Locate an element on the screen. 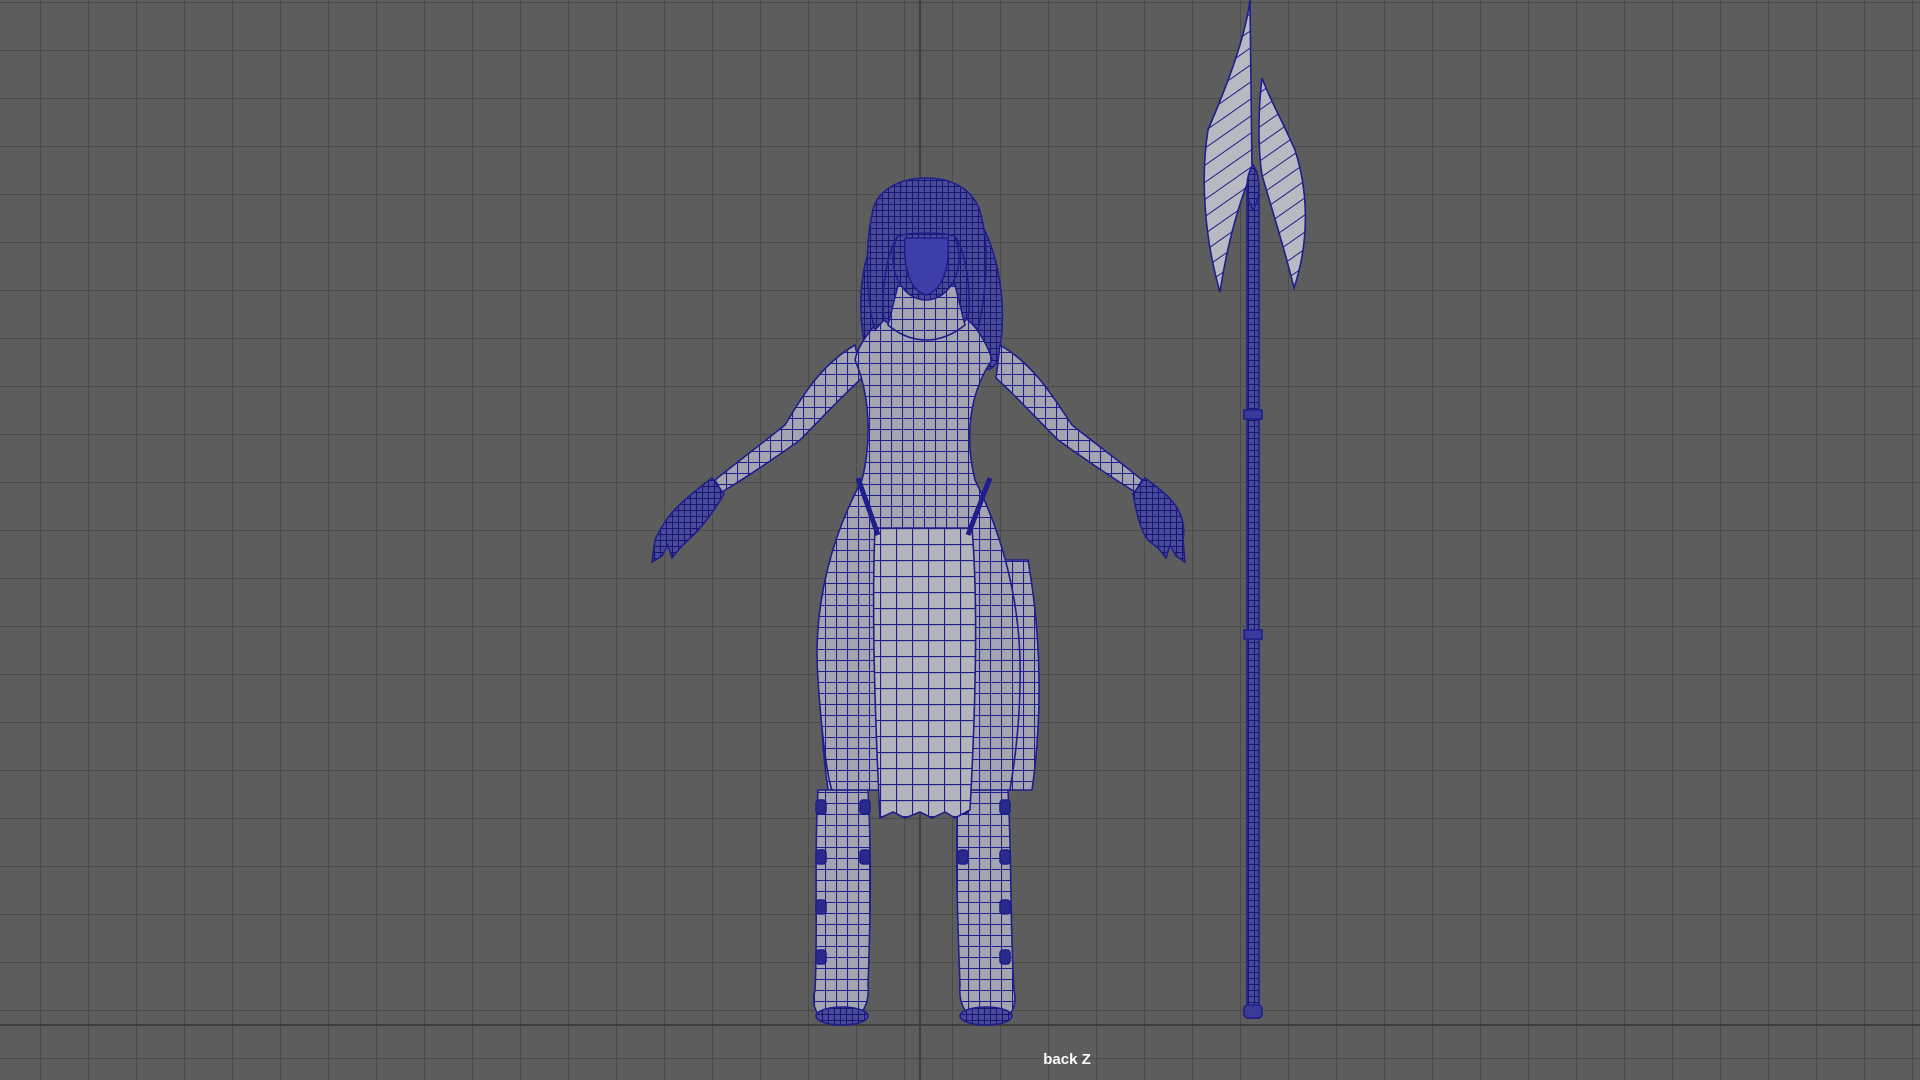 The image size is (1920, 1080). camera-label: back Z is located at coordinates (1067, 1059).